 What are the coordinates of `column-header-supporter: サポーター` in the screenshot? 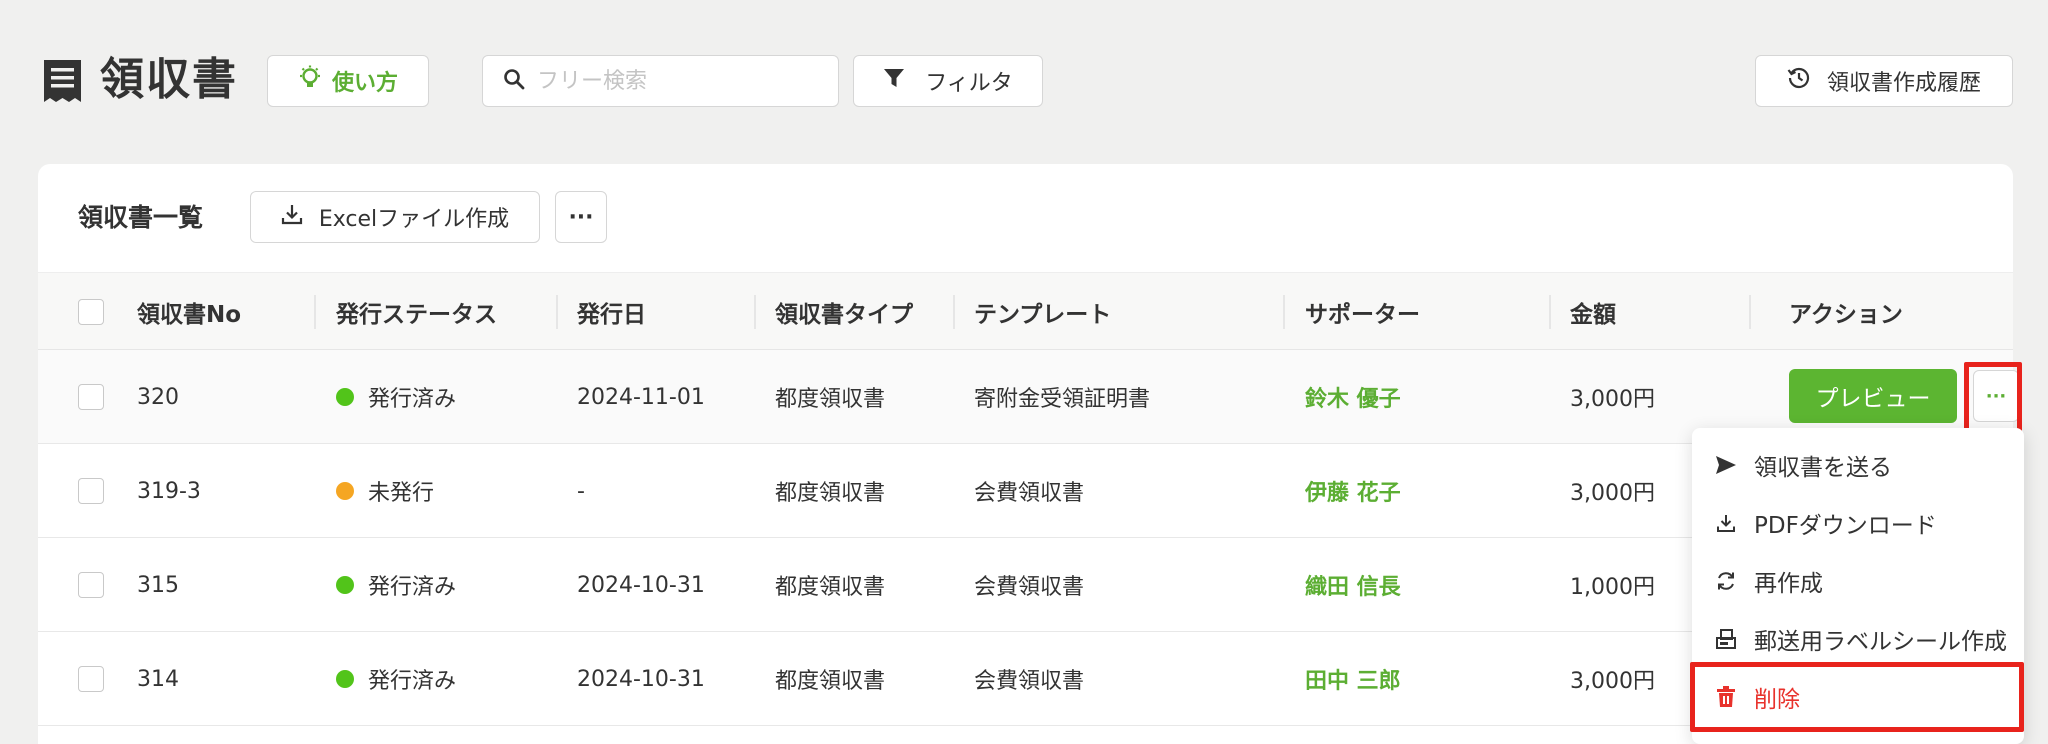 It's located at (1362, 315).